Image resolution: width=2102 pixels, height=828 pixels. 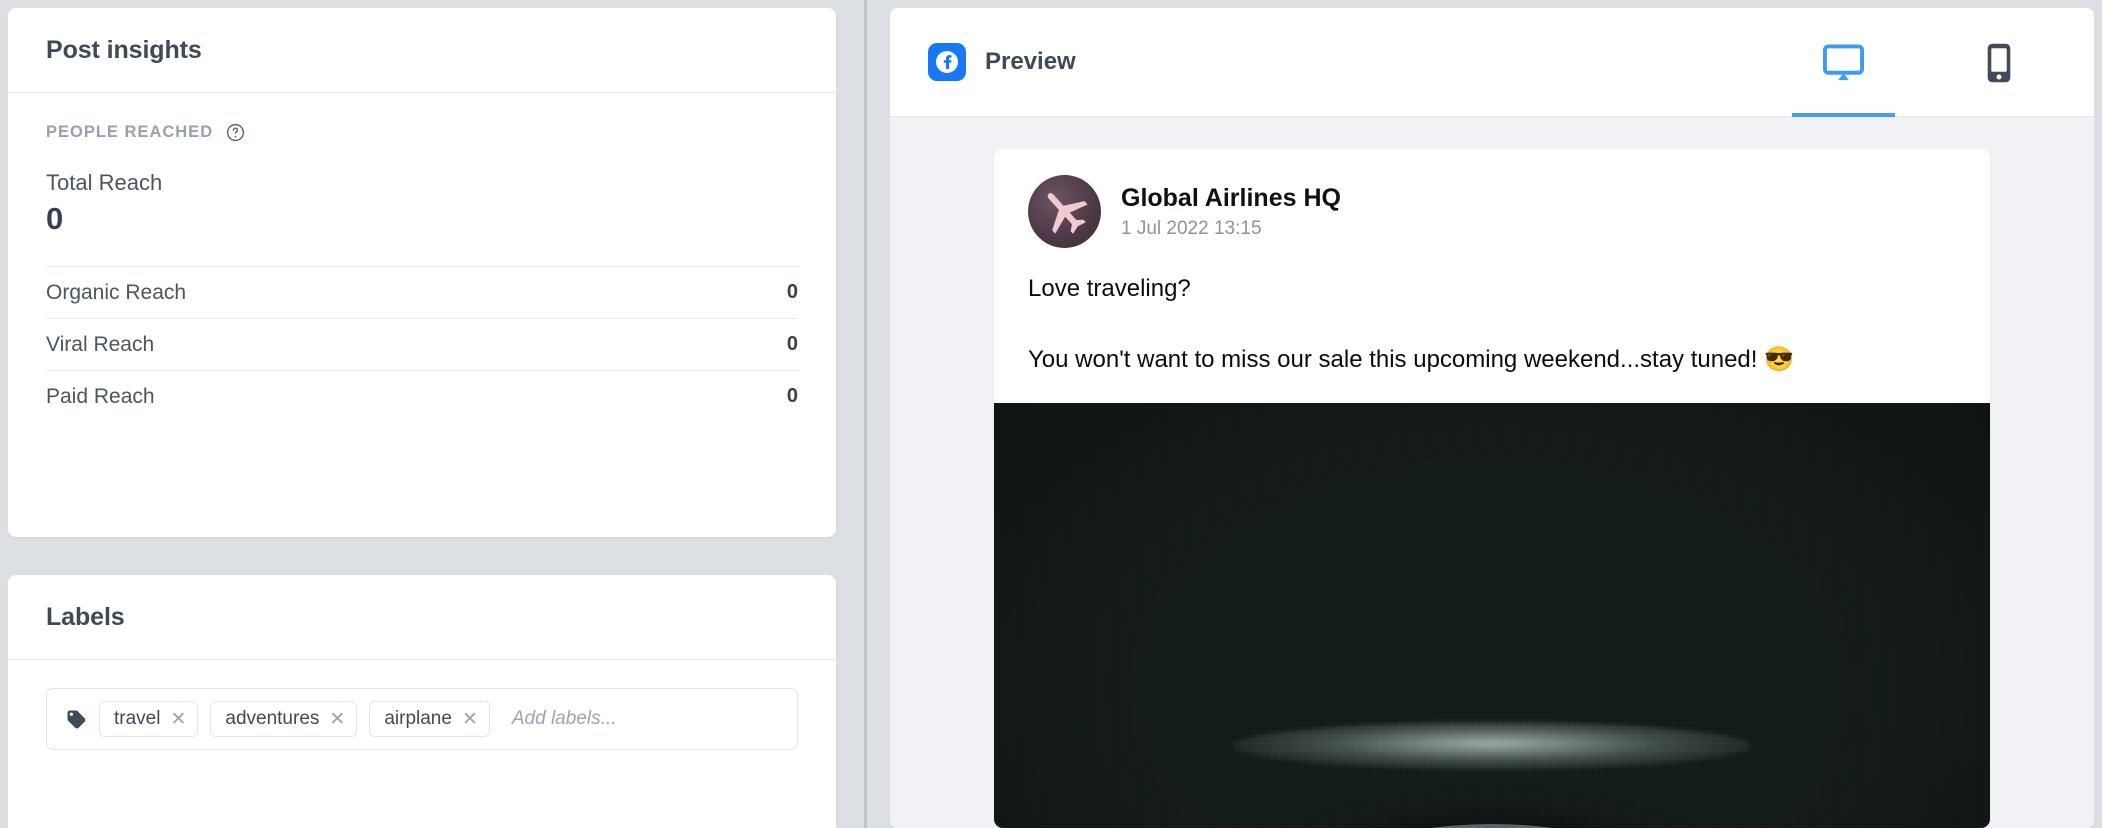 What do you see at coordinates (137, 718) in the screenshot?
I see `chip-label: travel` at bounding box center [137, 718].